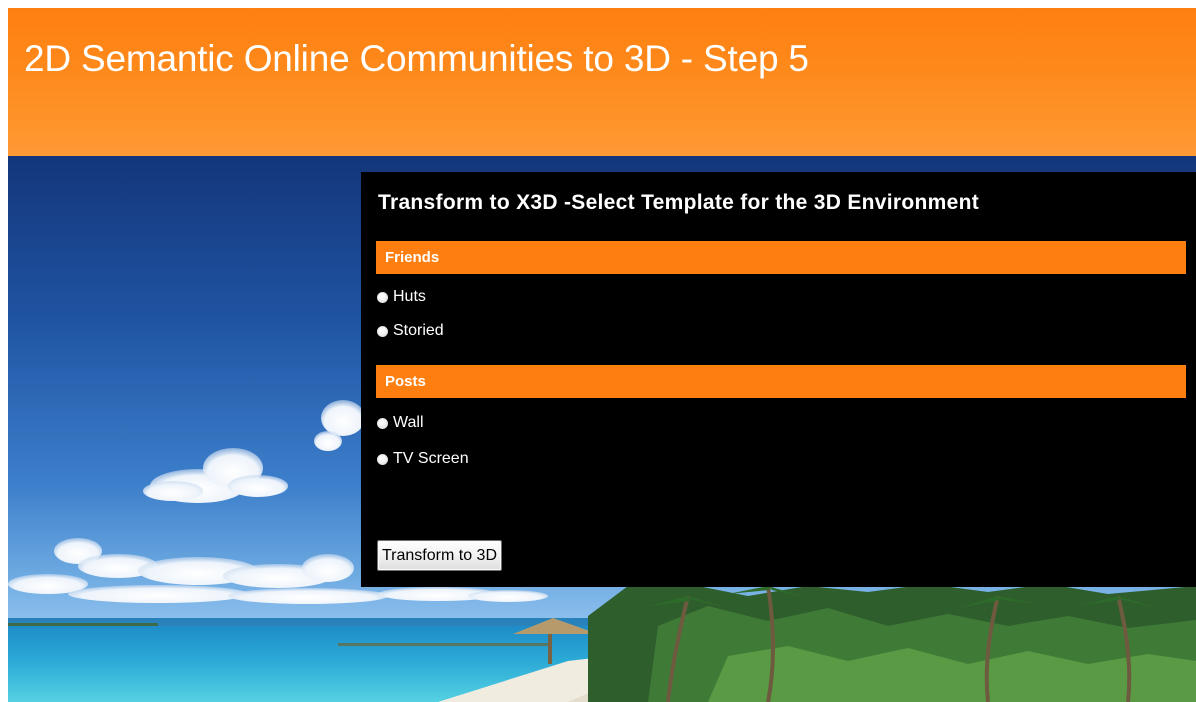 The height and width of the screenshot is (702, 1196). I want to click on option-wall: Wall, so click(400, 423).